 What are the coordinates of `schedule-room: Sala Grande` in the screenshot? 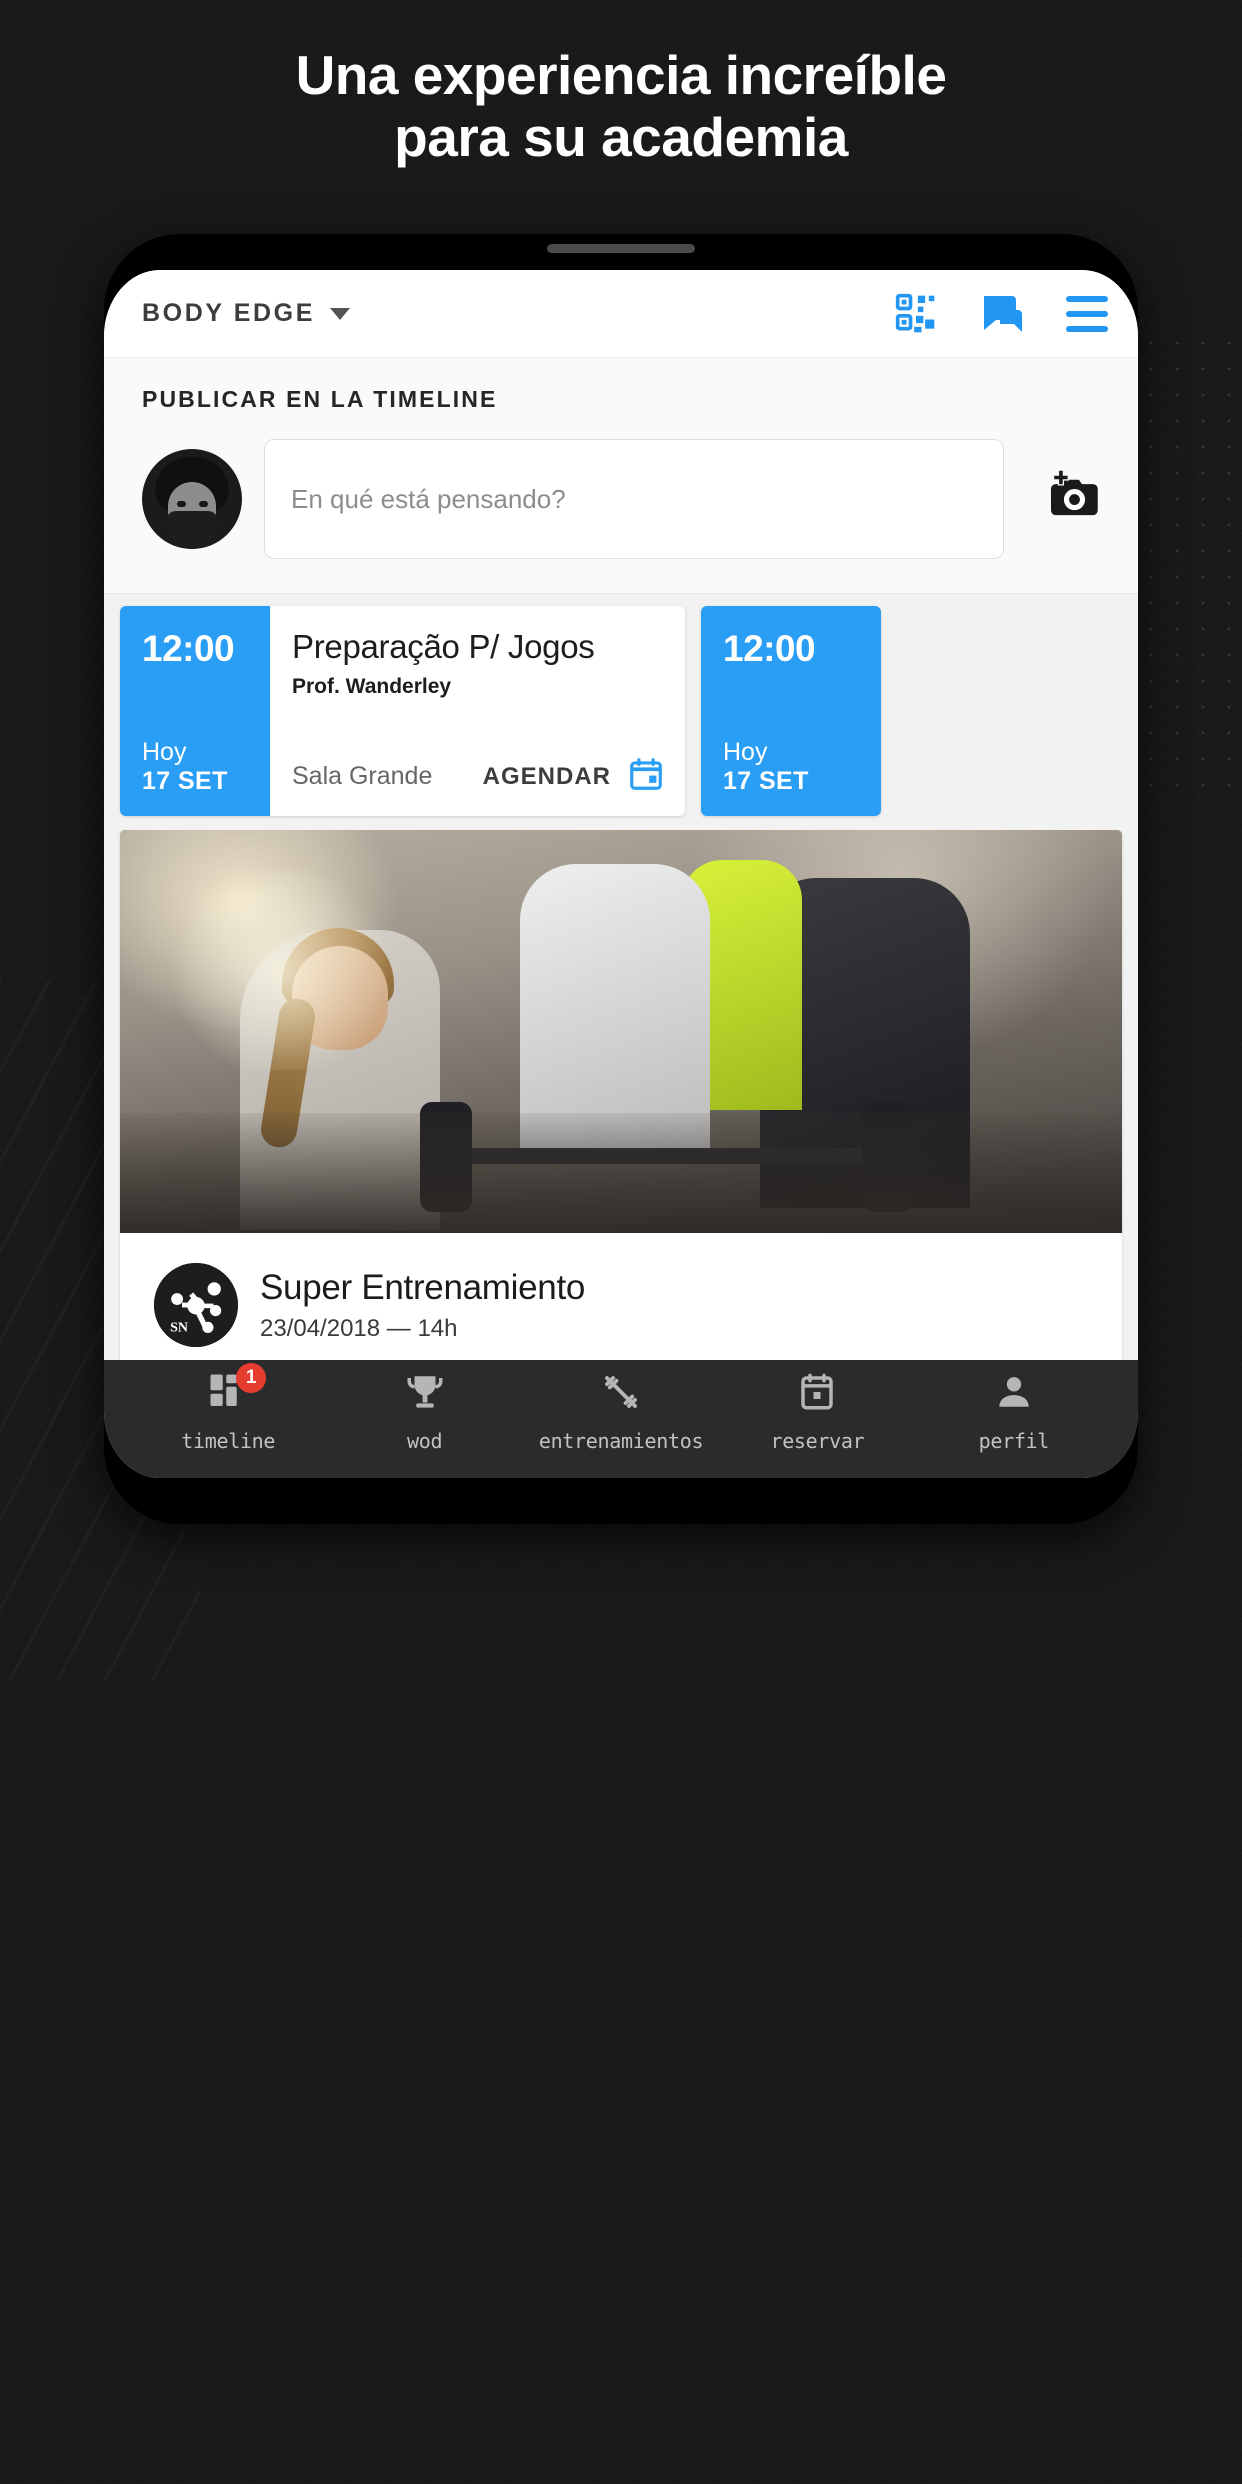 It's located at (362, 776).